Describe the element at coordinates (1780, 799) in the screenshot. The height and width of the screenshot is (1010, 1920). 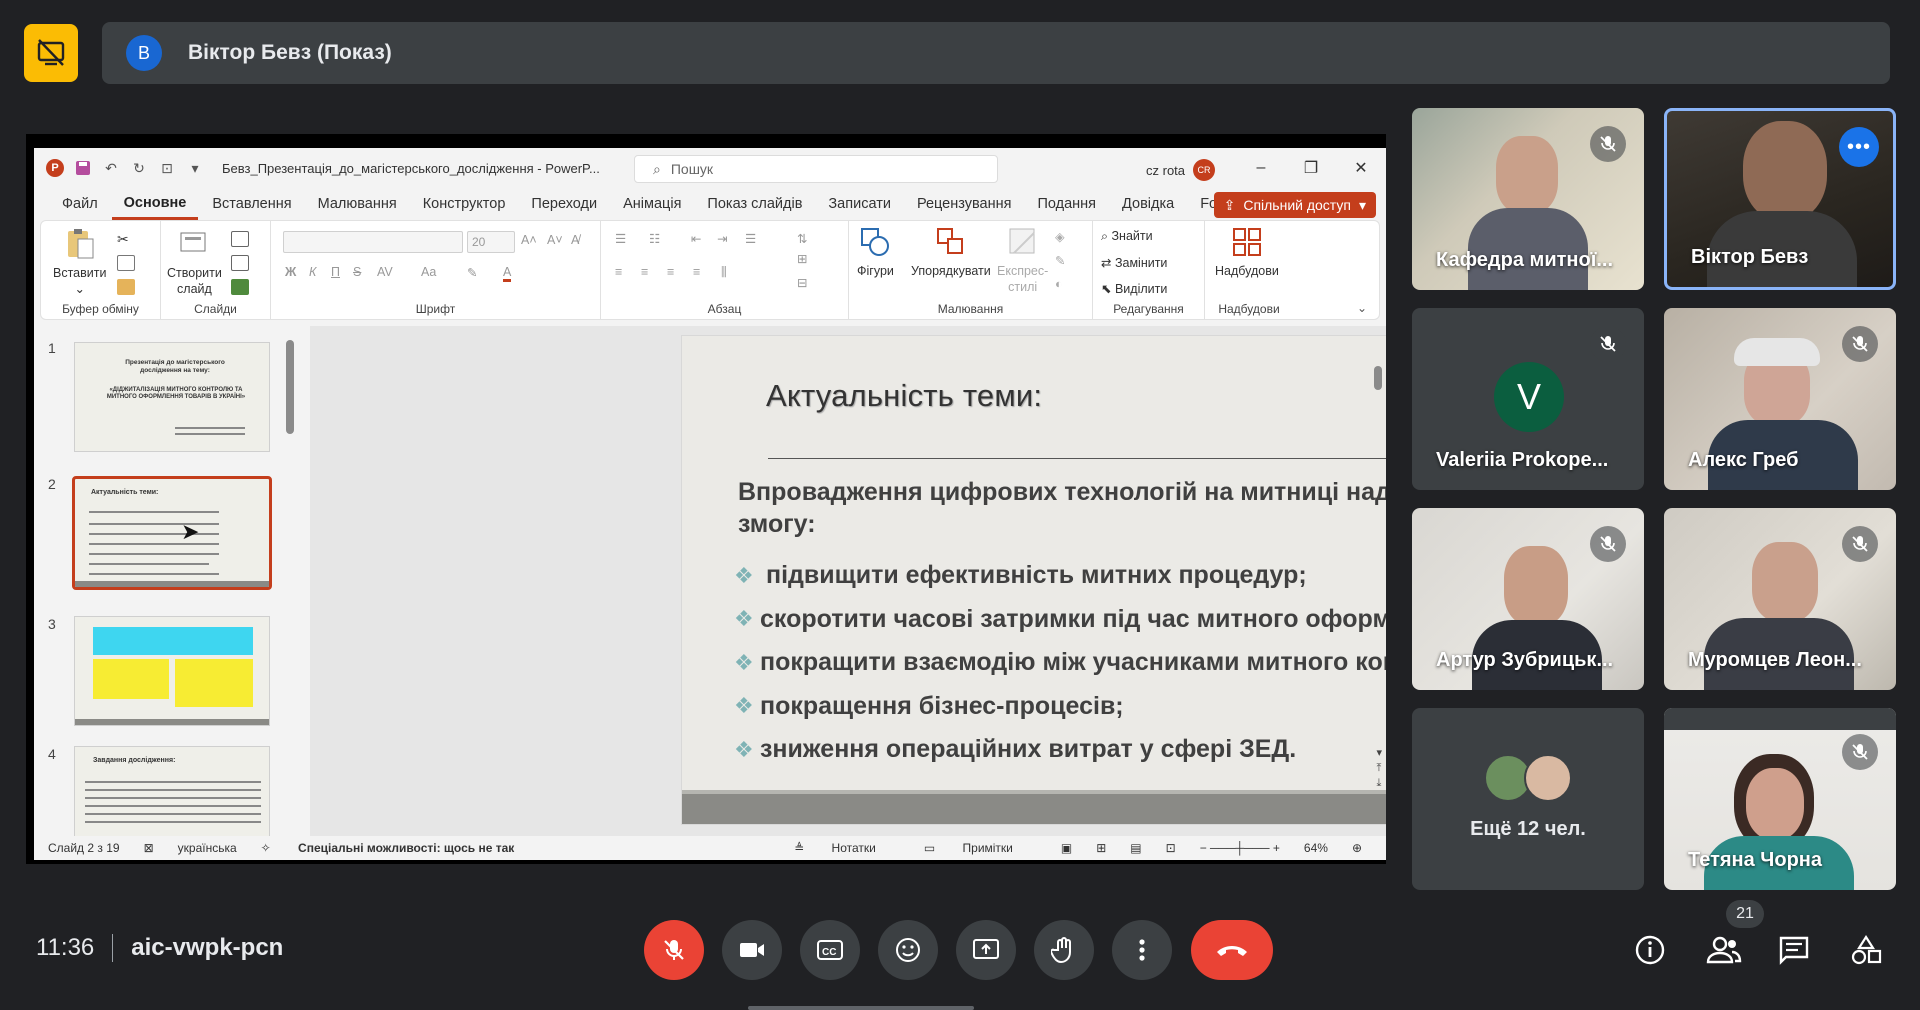
I see `participant-tile: Тетяна Чорна` at that location.